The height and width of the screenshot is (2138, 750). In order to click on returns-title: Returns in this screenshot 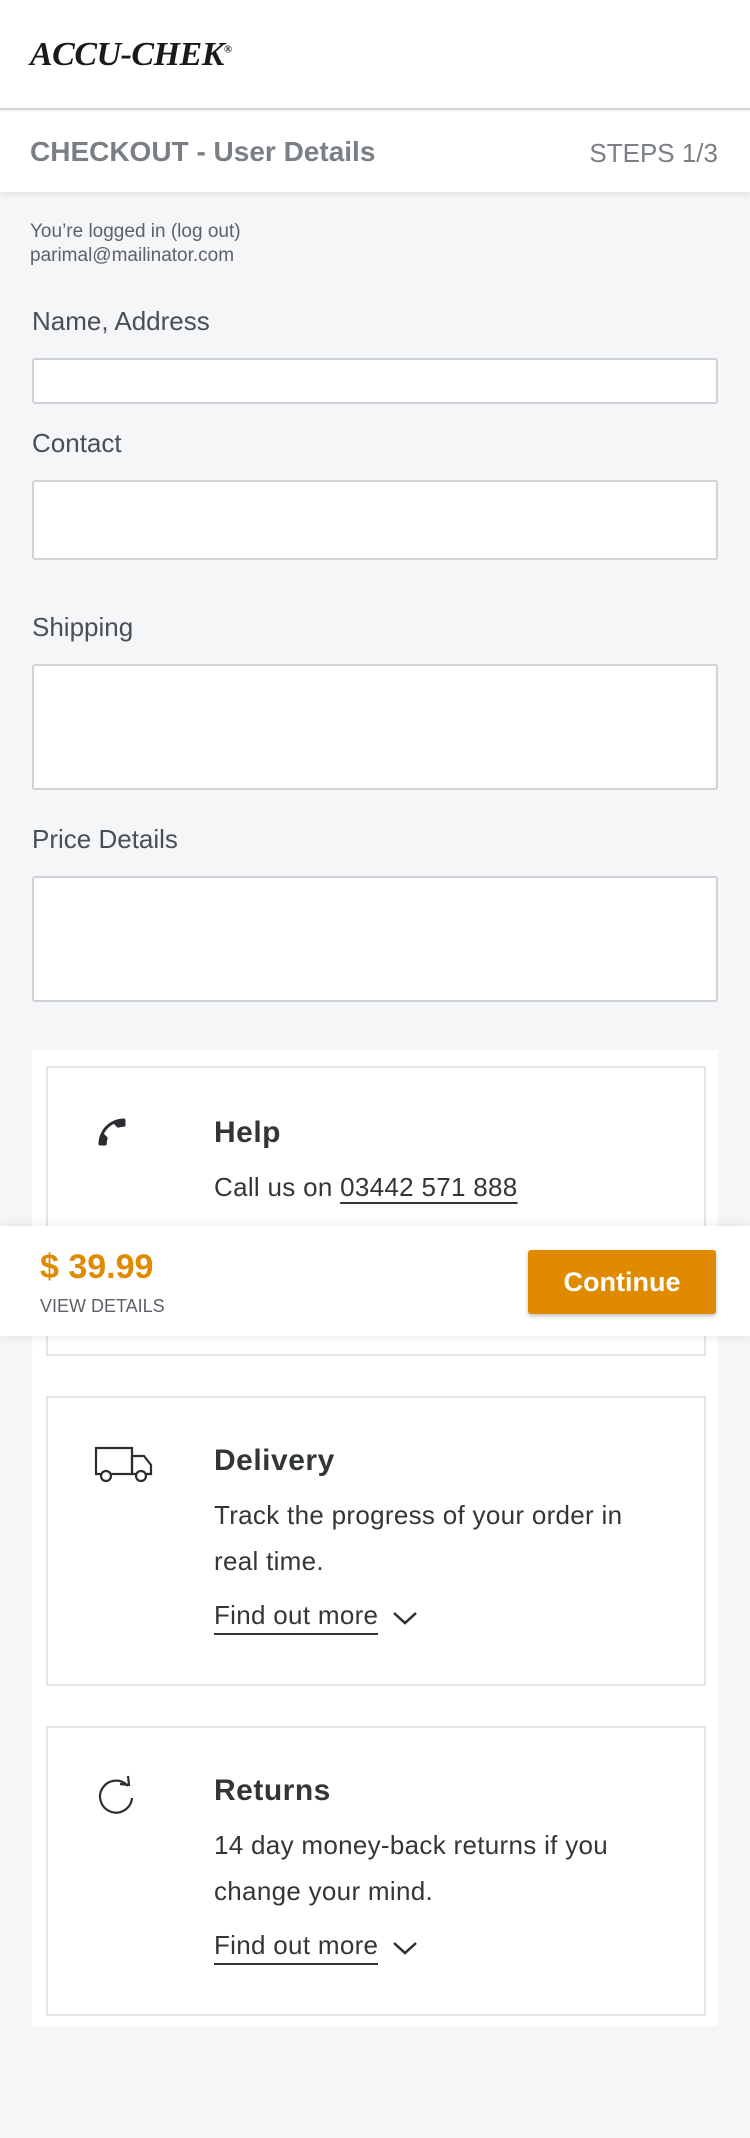, I will do `click(272, 1790)`.